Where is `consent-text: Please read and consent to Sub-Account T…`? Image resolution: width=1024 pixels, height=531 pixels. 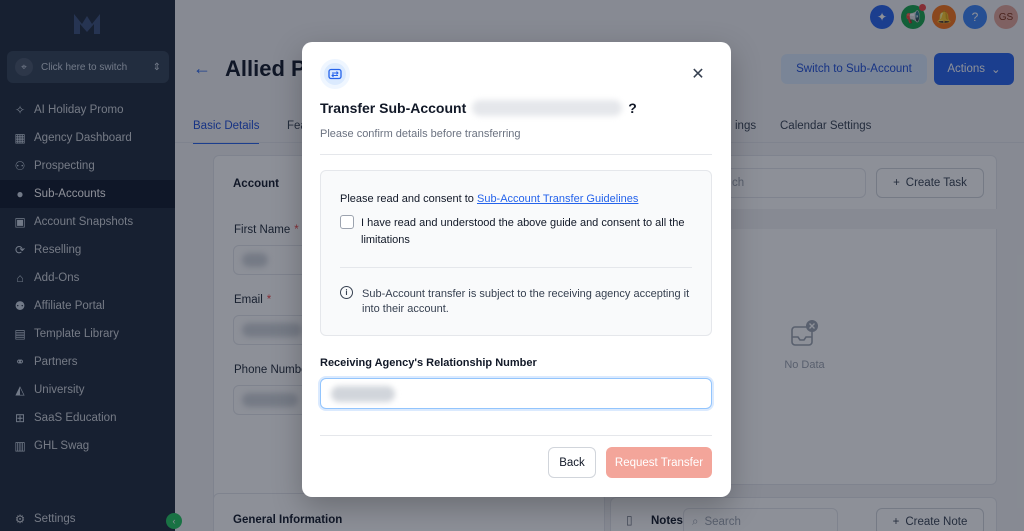
consent-text: Please read and consent to Sub-Account T… is located at coordinates (489, 199).